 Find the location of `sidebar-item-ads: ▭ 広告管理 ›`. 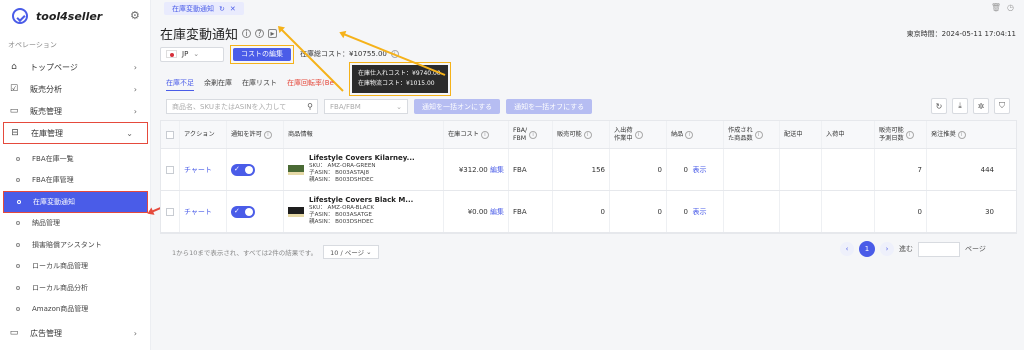

sidebar-item-ads: ▭ 広告管理 › is located at coordinates (75, 333).